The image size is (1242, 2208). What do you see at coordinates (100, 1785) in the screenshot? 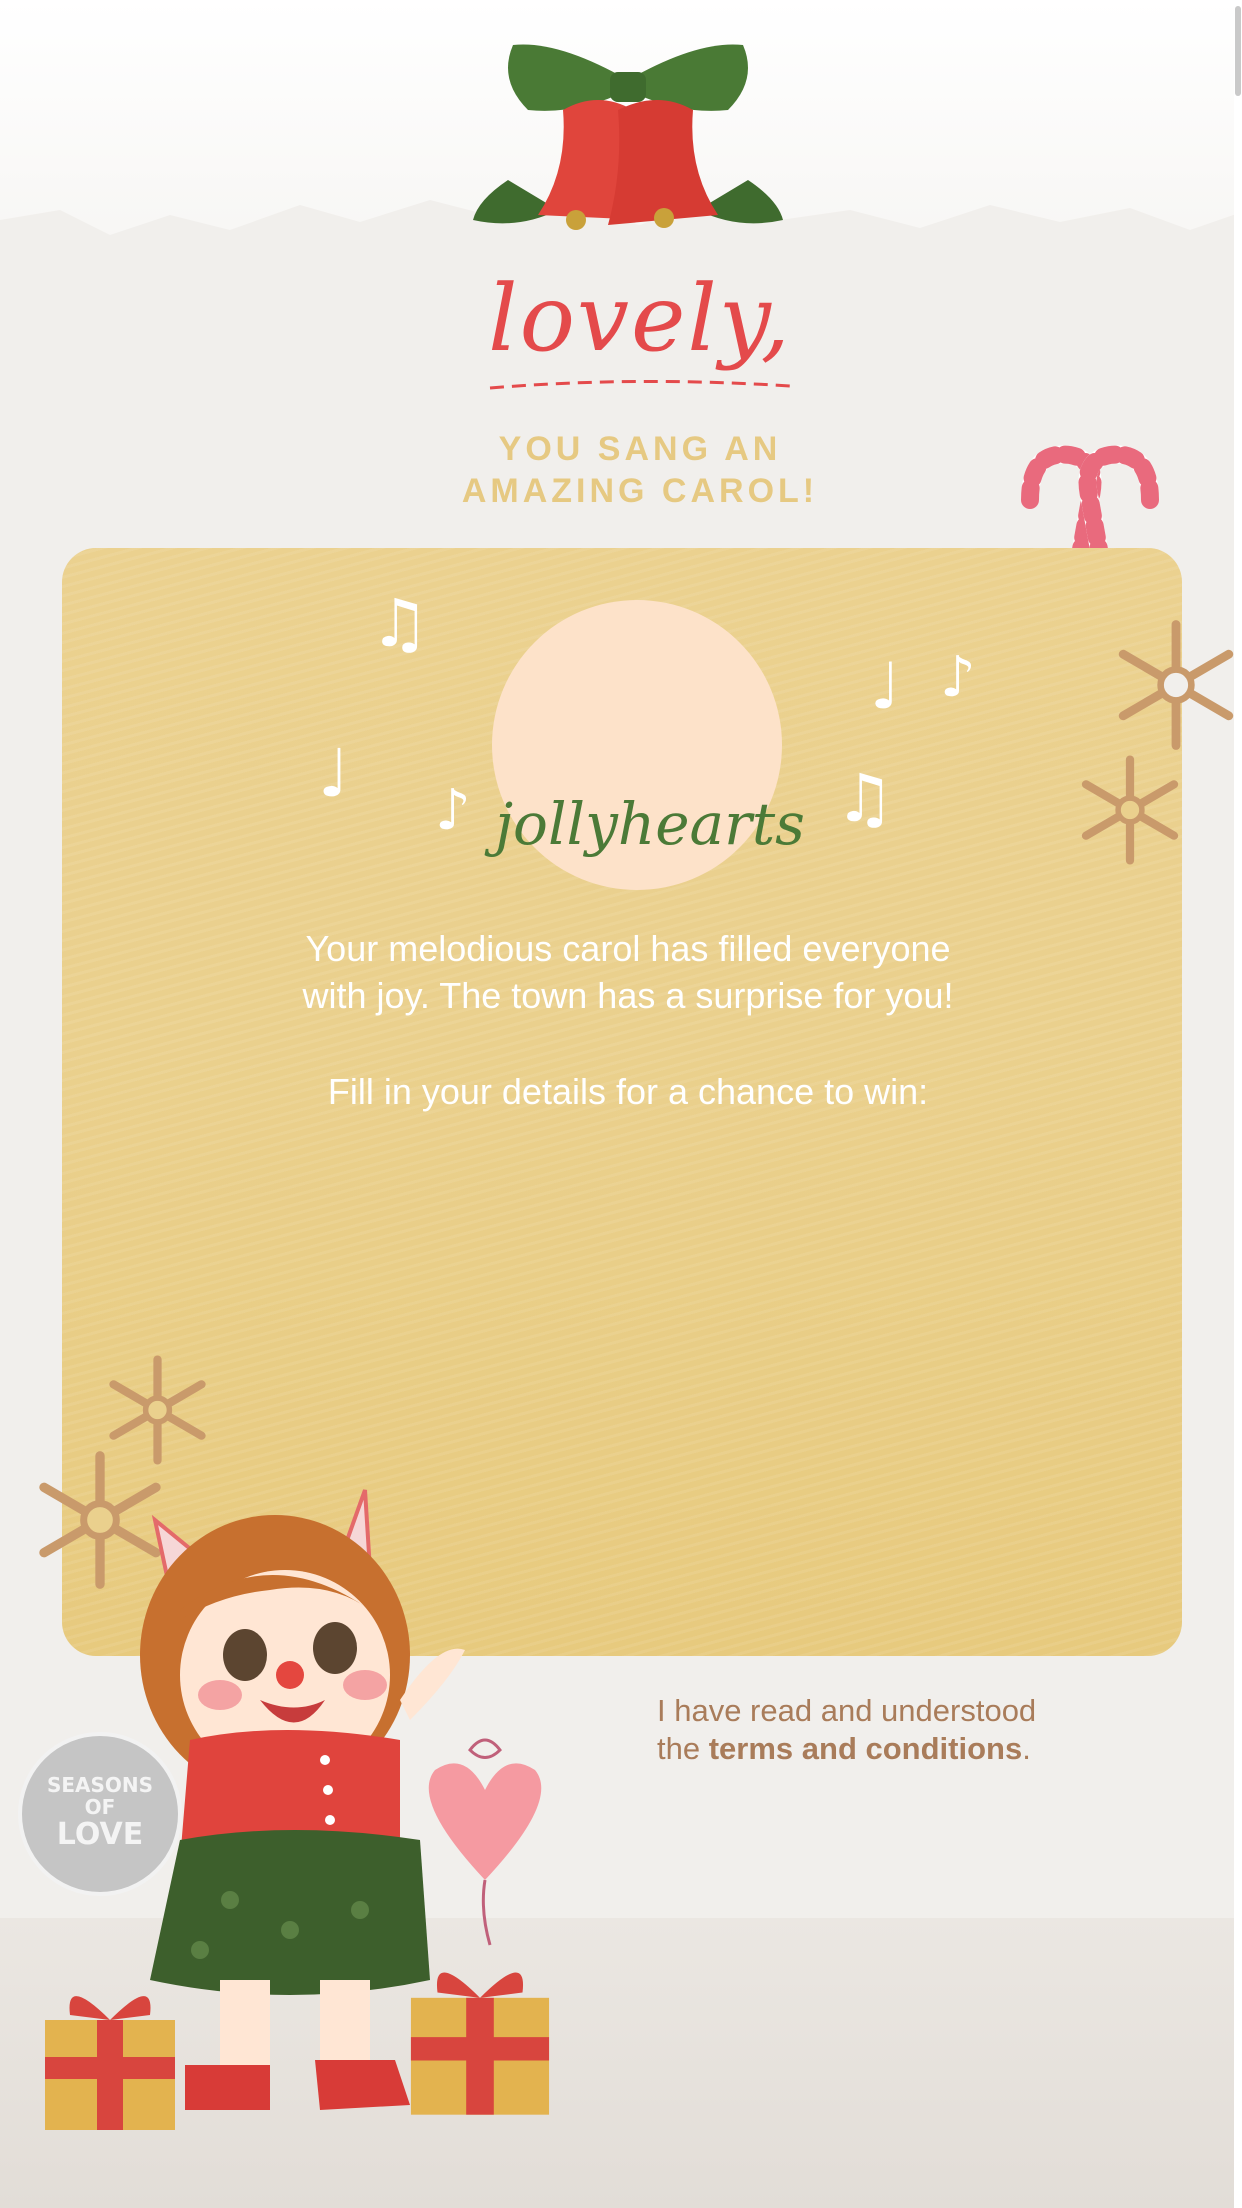
I see `badge-line-1: SEASONS` at bounding box center [100, 1785].